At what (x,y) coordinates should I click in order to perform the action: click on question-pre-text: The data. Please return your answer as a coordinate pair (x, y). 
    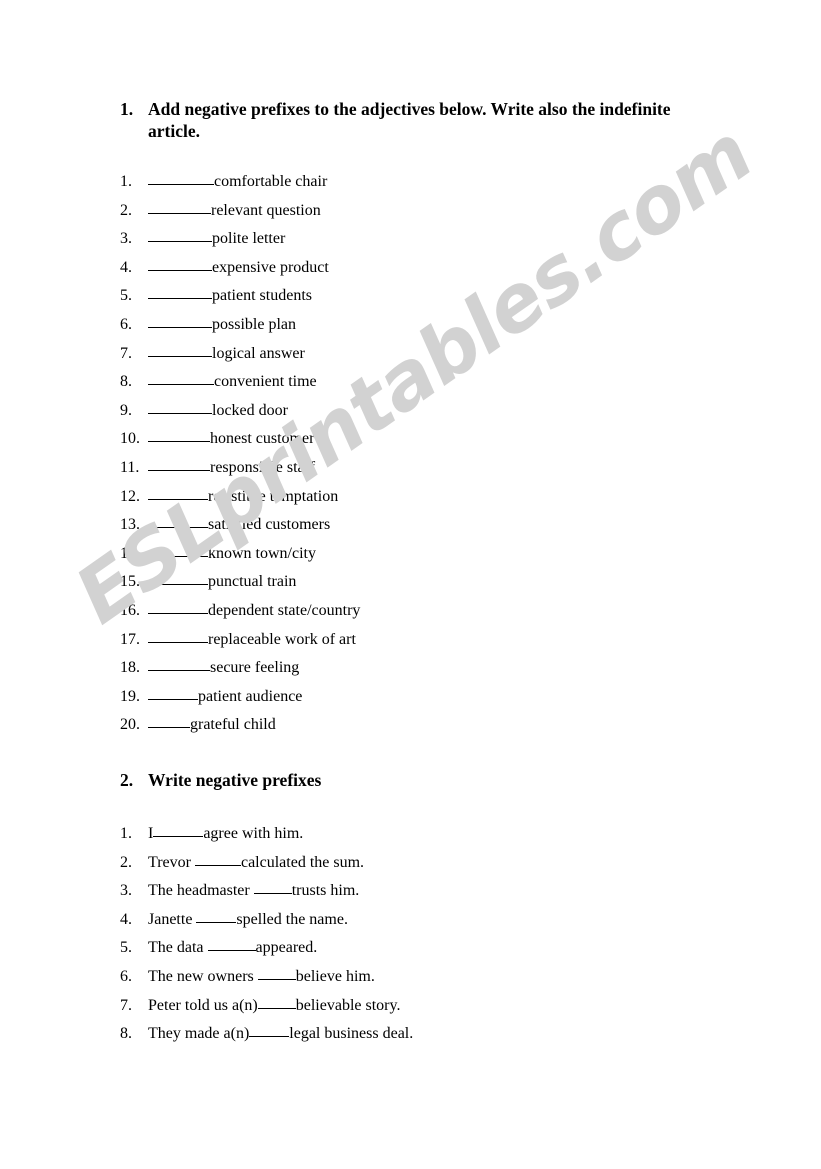
    Looking at the image, I should click on (178, 948).